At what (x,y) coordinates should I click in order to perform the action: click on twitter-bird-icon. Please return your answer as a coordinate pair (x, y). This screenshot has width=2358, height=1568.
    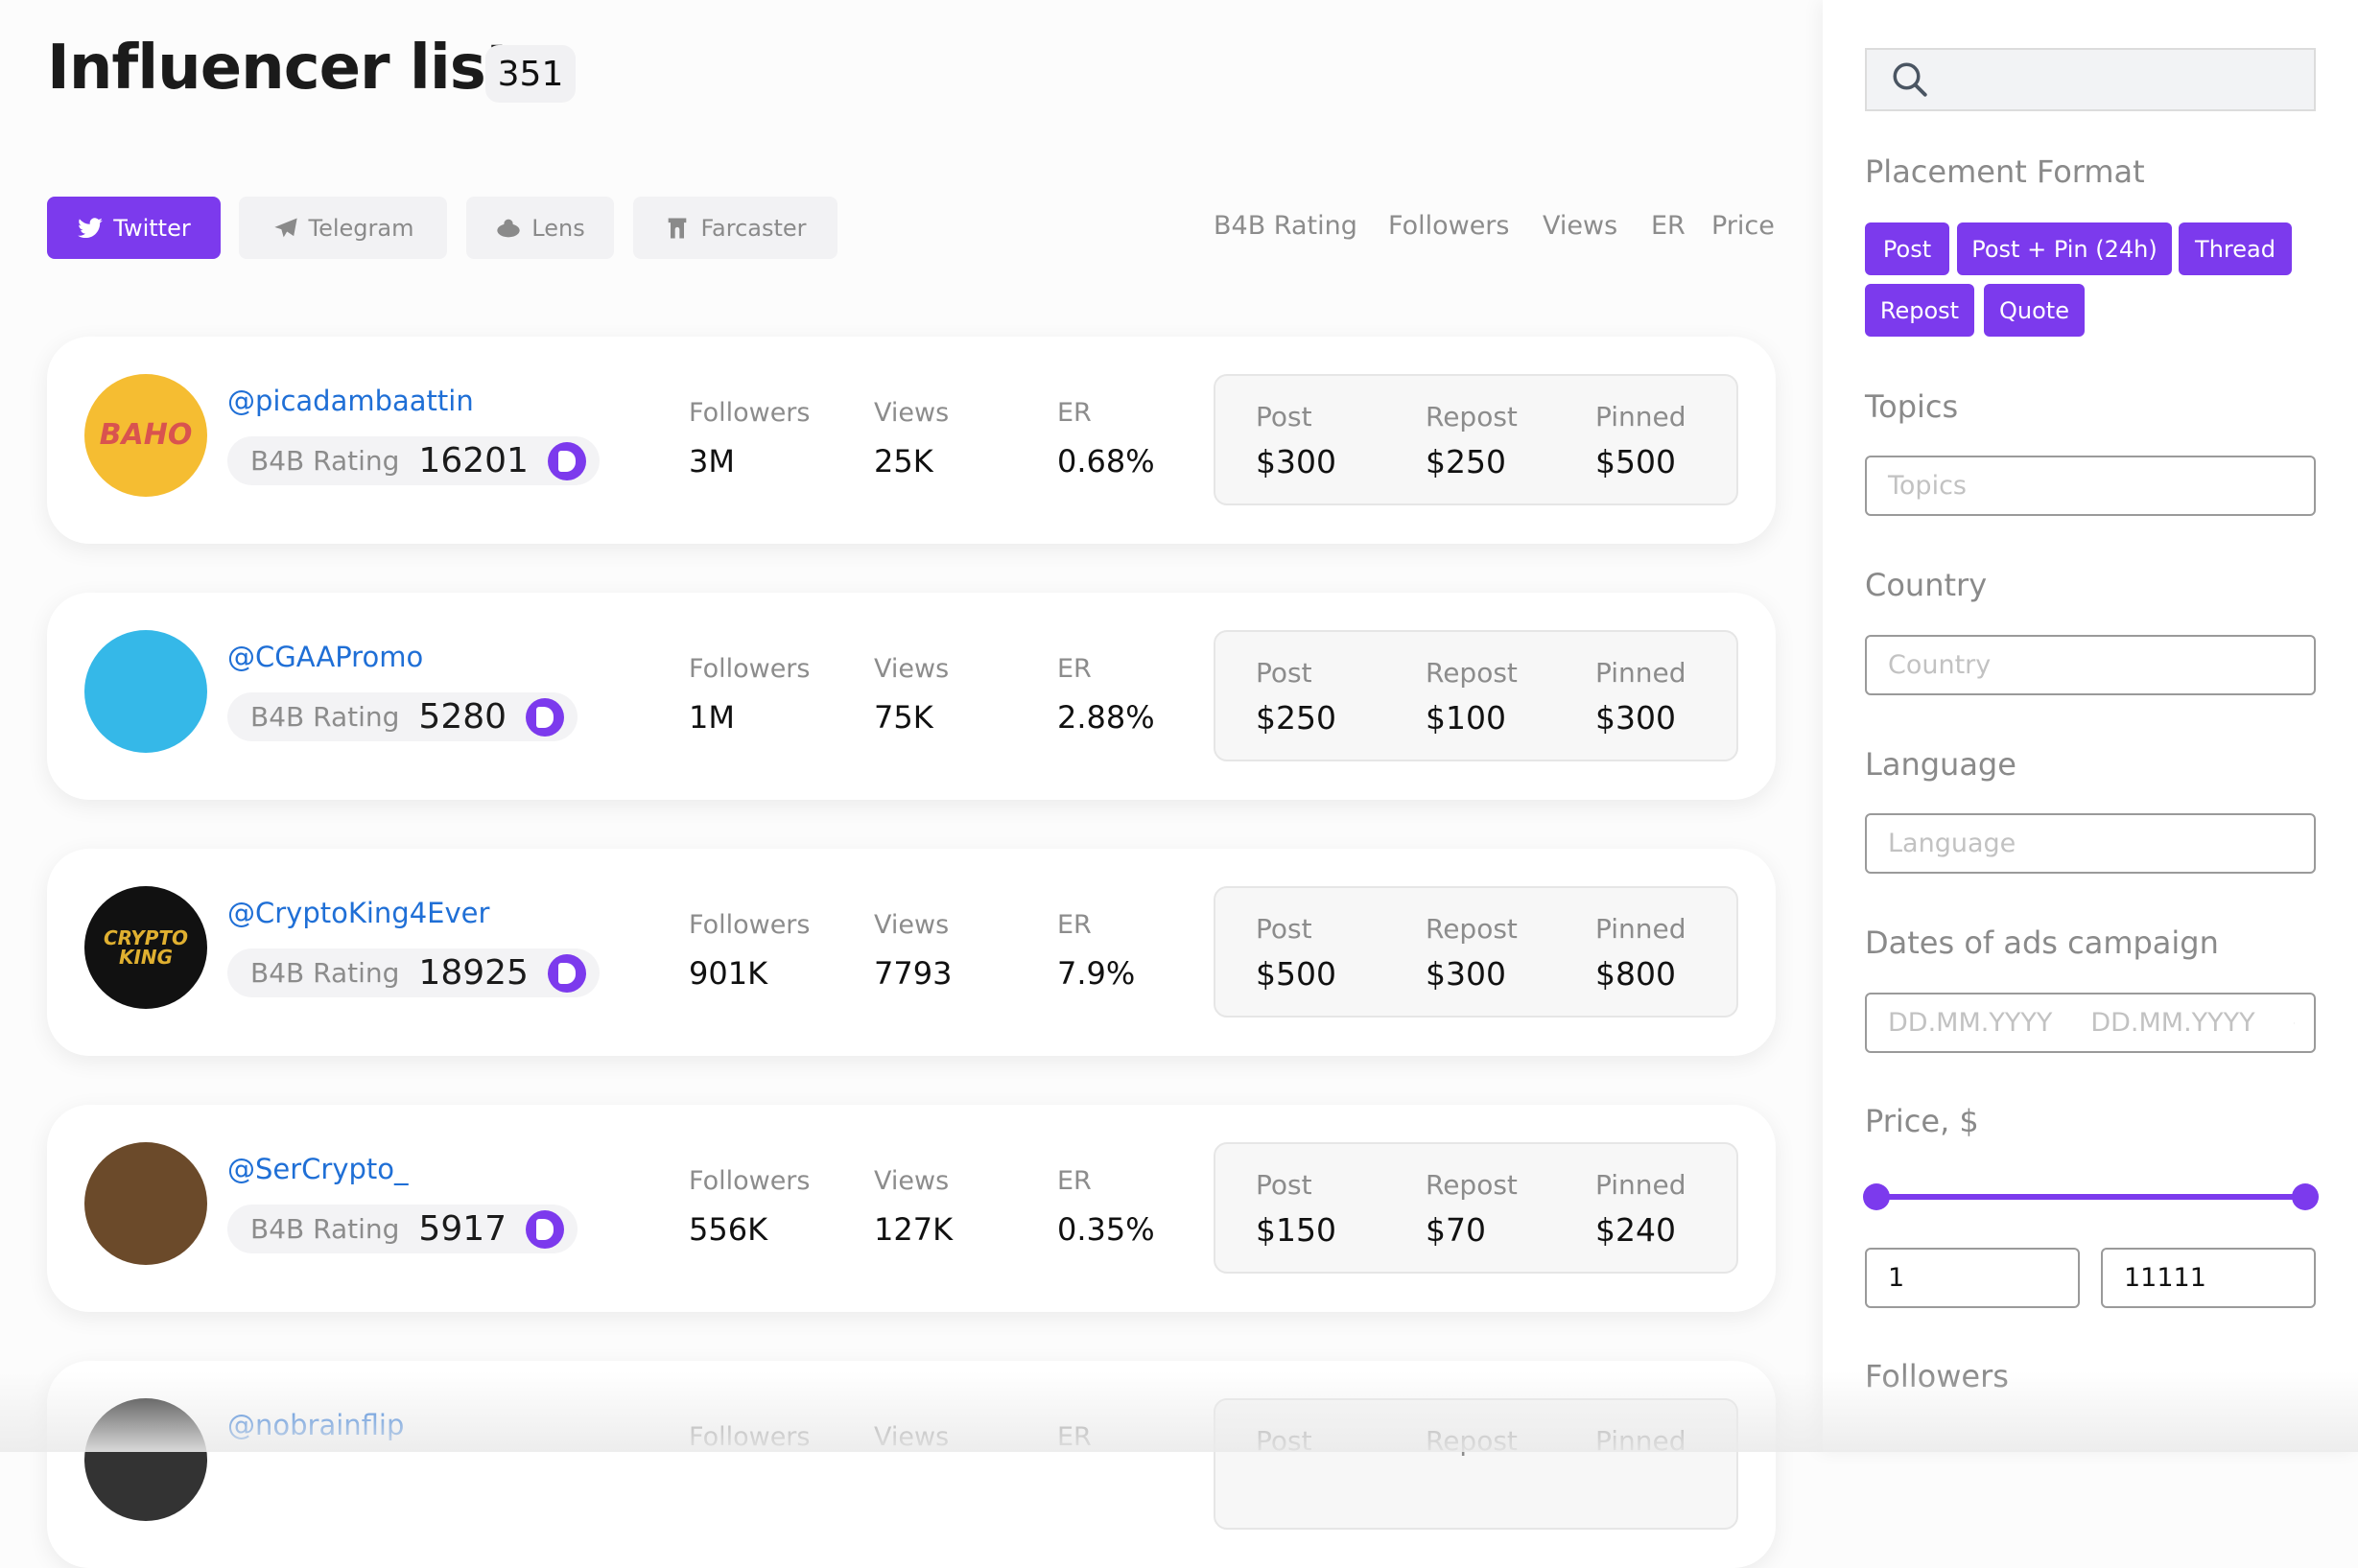
    Looking at the image, I should click on (91, 228).